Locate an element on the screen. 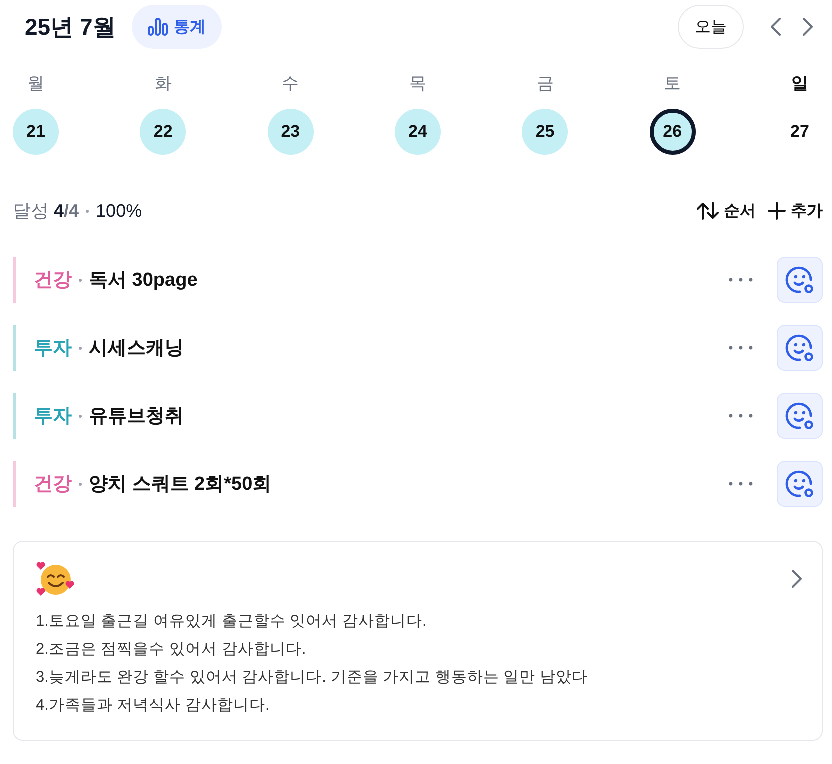 The height and width of the screenshot is (764, 832). journal-line: 1.토요일 출근길 여유있게 출근할수 잇어서 감사합니다. is located at coordinates (232, 622).